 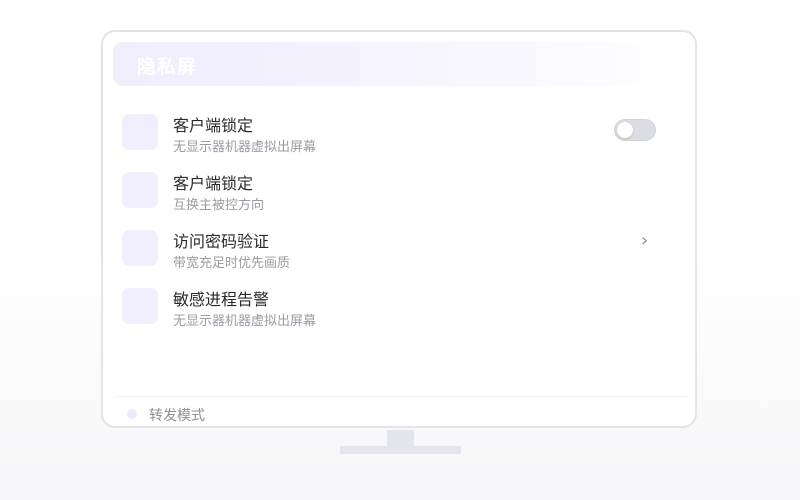 I want to click on row-subtitle: 互换主被控方向, so click(x=219, y=205).